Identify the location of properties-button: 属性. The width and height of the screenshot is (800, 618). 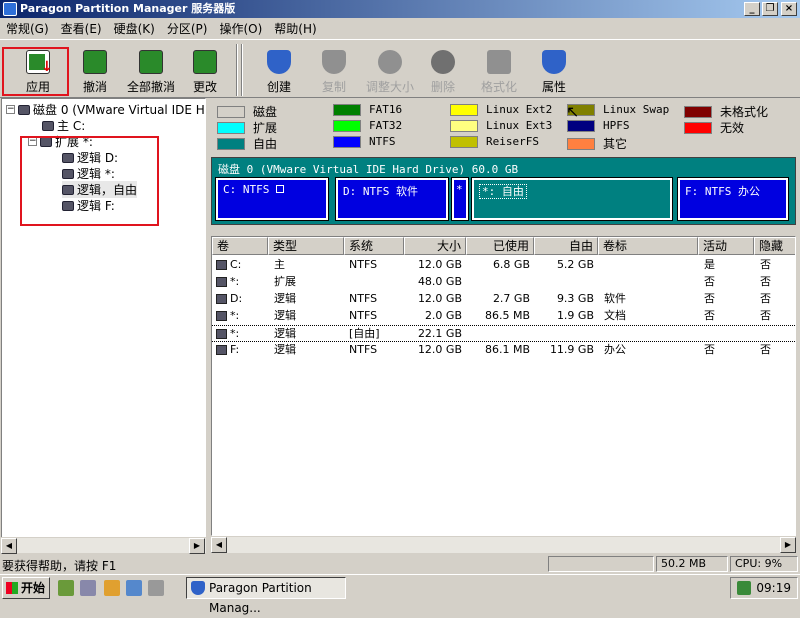
(554, 71).